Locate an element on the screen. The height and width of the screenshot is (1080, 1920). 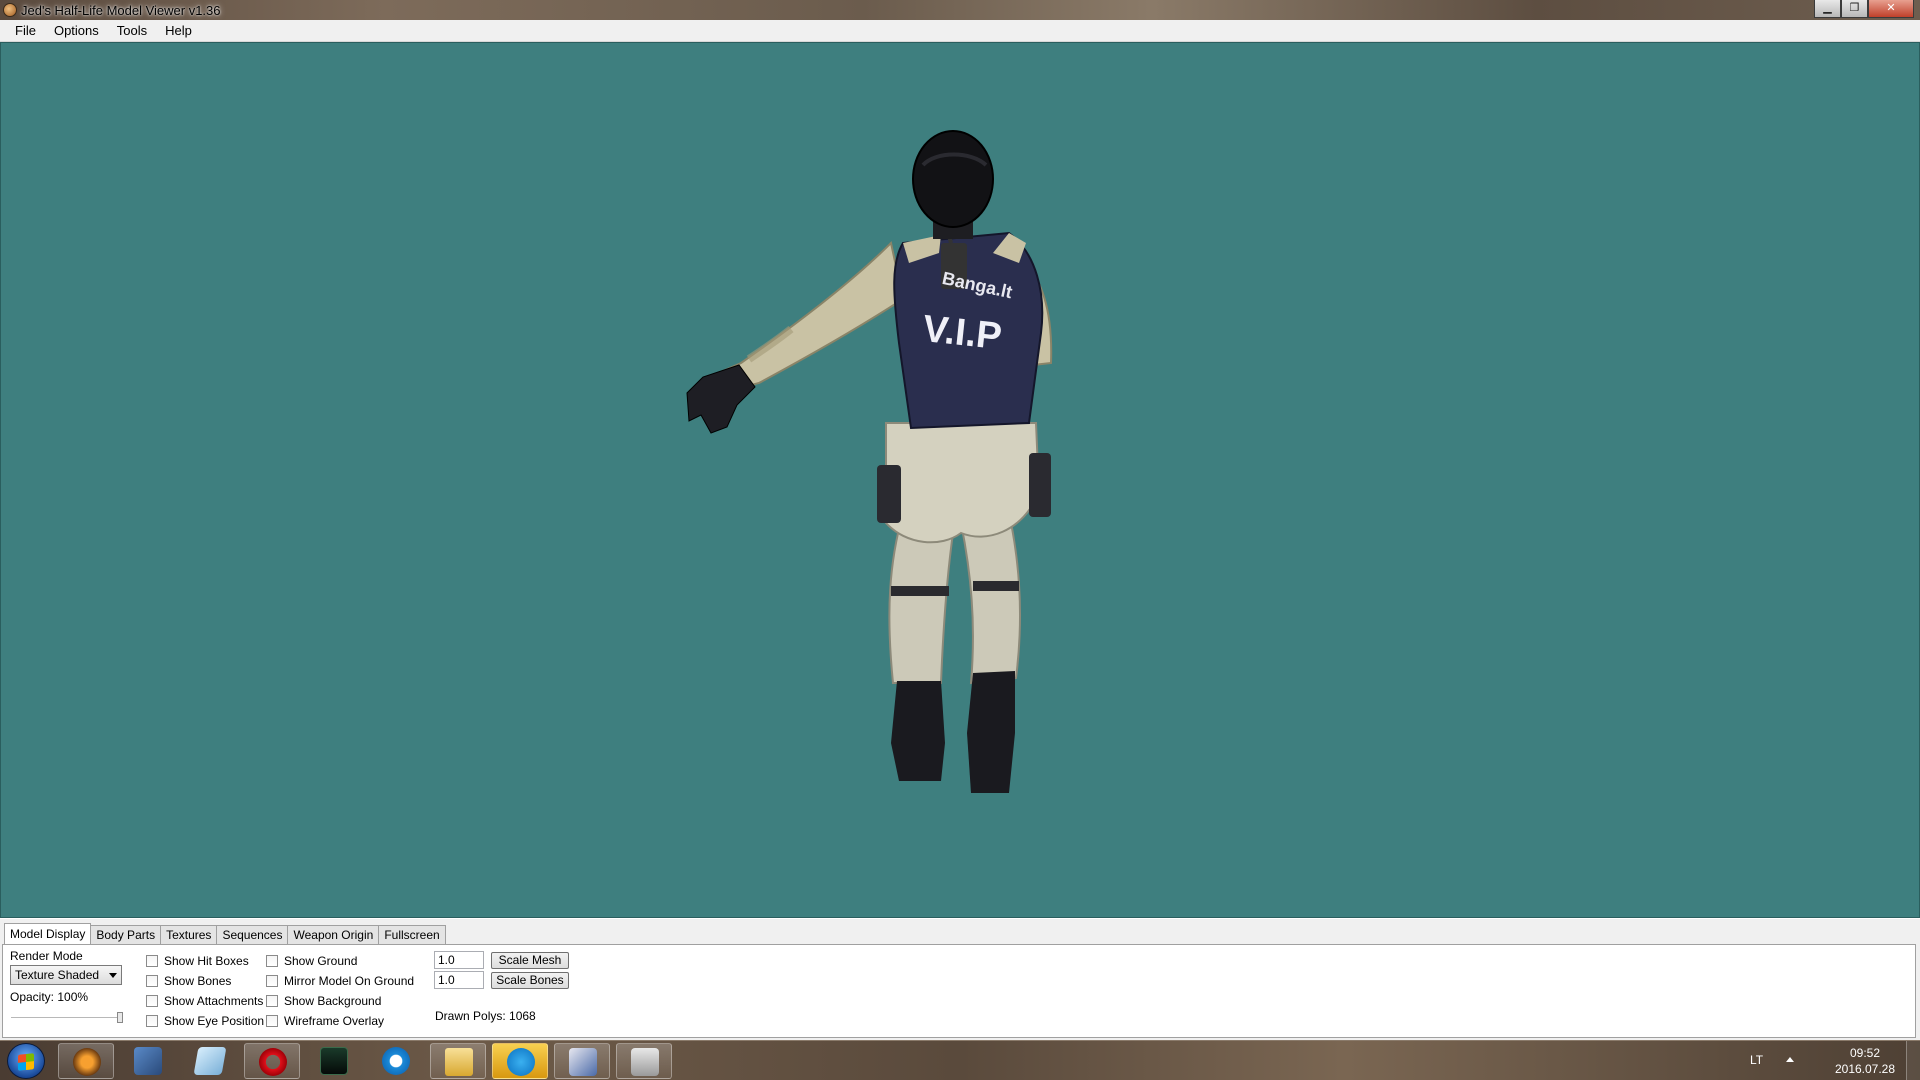
checkbox-label: Show Bones is located at coordinates (198, 981).